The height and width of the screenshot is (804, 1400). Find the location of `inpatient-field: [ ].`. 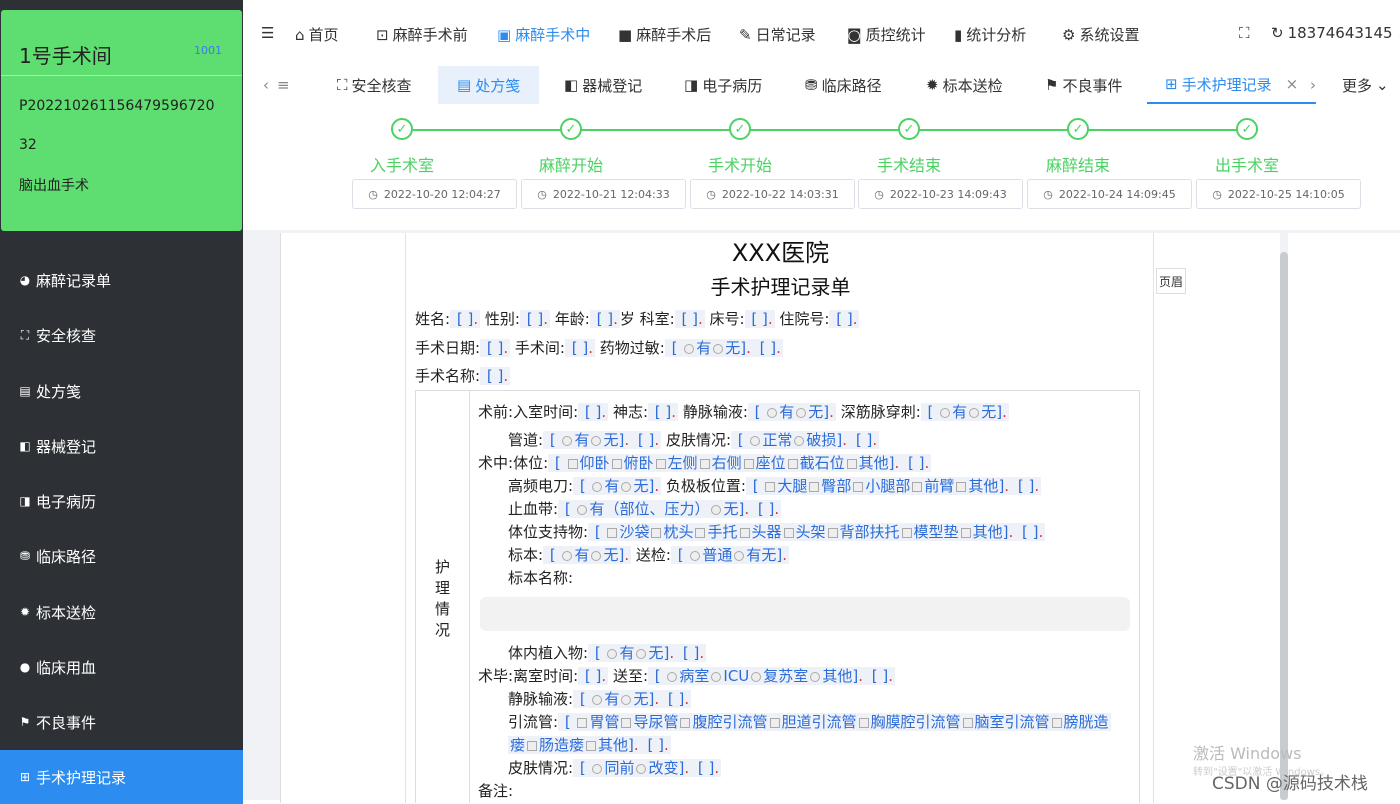

inpatient-field: [ ]. is located at coordinates (844, 319).